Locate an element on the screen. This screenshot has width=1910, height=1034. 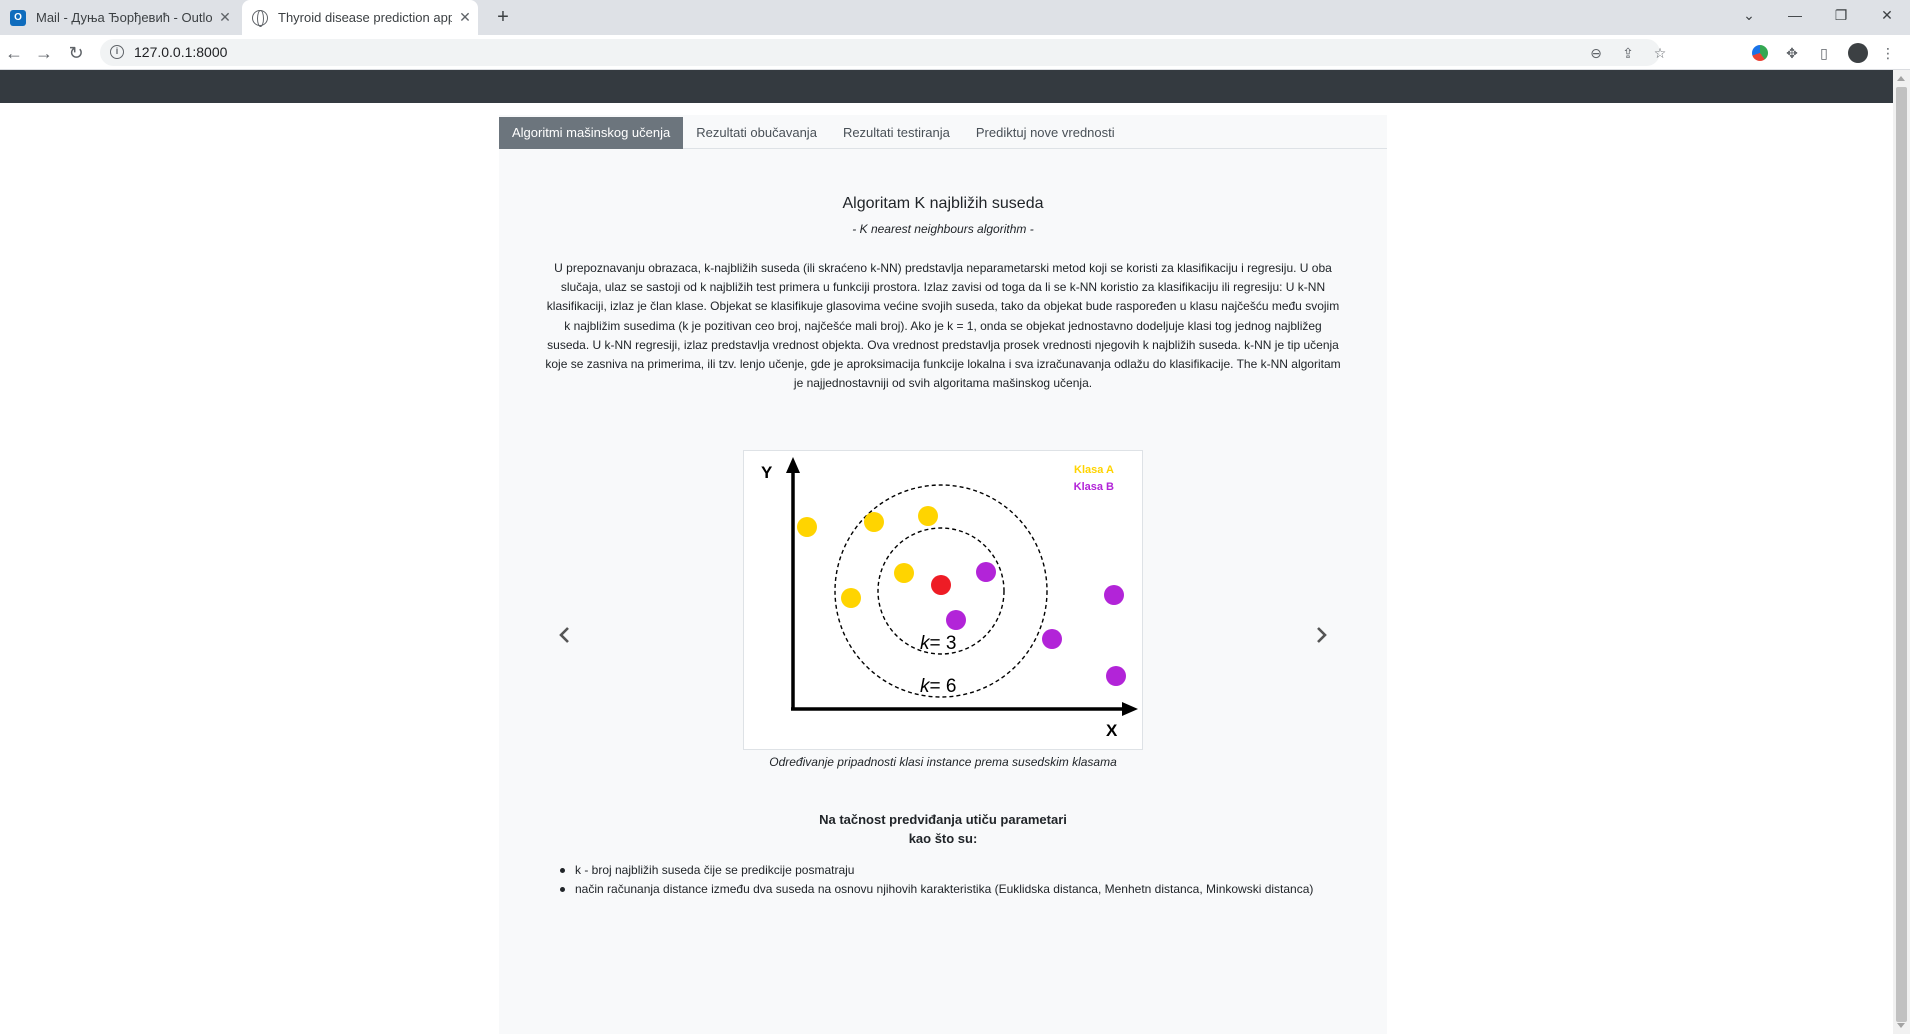
scrollbar-thumb is located at coordinates (1901, 554).